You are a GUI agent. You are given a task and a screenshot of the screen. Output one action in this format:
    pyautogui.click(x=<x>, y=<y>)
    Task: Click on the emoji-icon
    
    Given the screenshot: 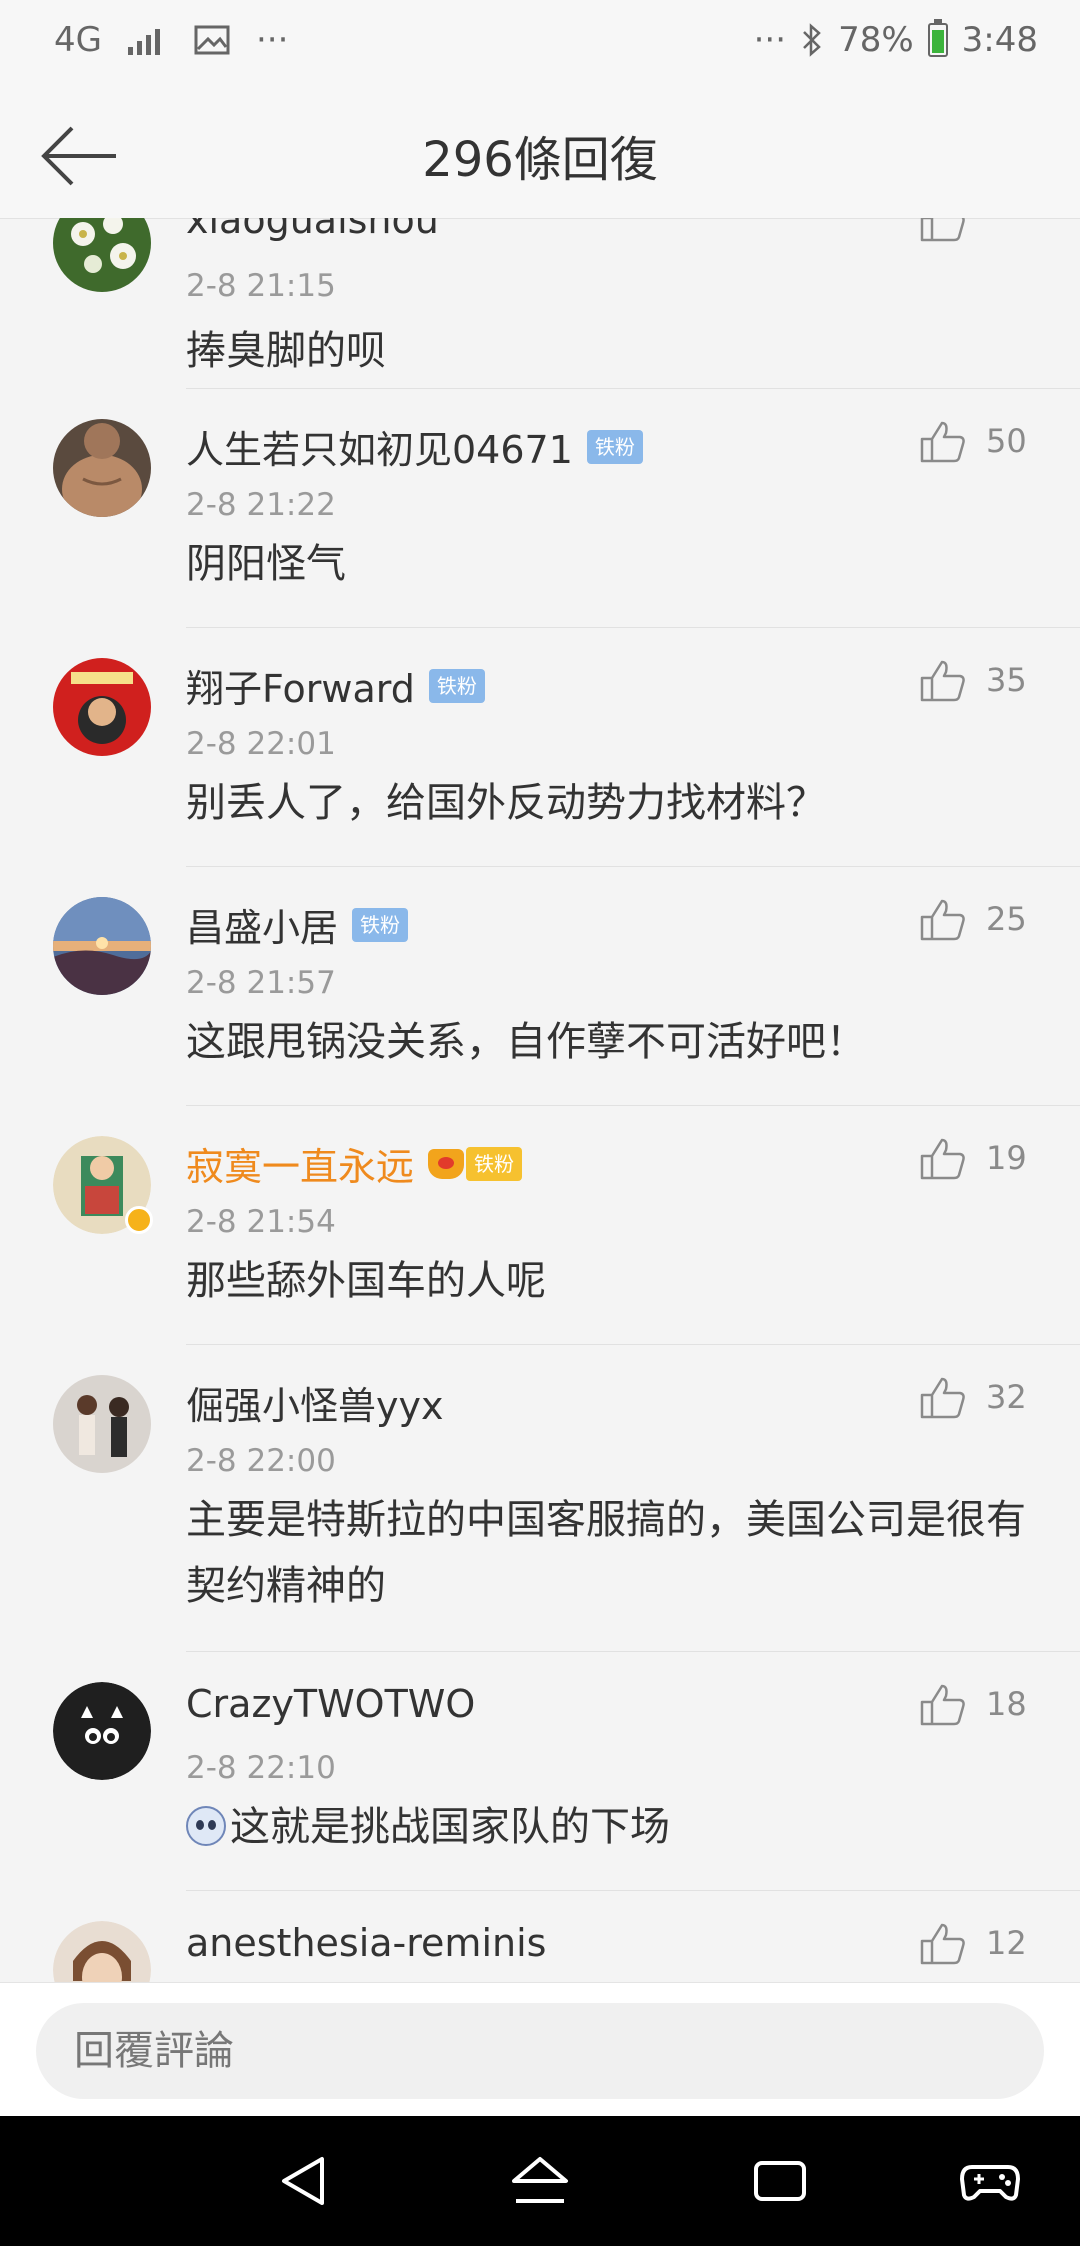 What is the action you would take?
    pyautogui.click(x=206, y=1826)
    